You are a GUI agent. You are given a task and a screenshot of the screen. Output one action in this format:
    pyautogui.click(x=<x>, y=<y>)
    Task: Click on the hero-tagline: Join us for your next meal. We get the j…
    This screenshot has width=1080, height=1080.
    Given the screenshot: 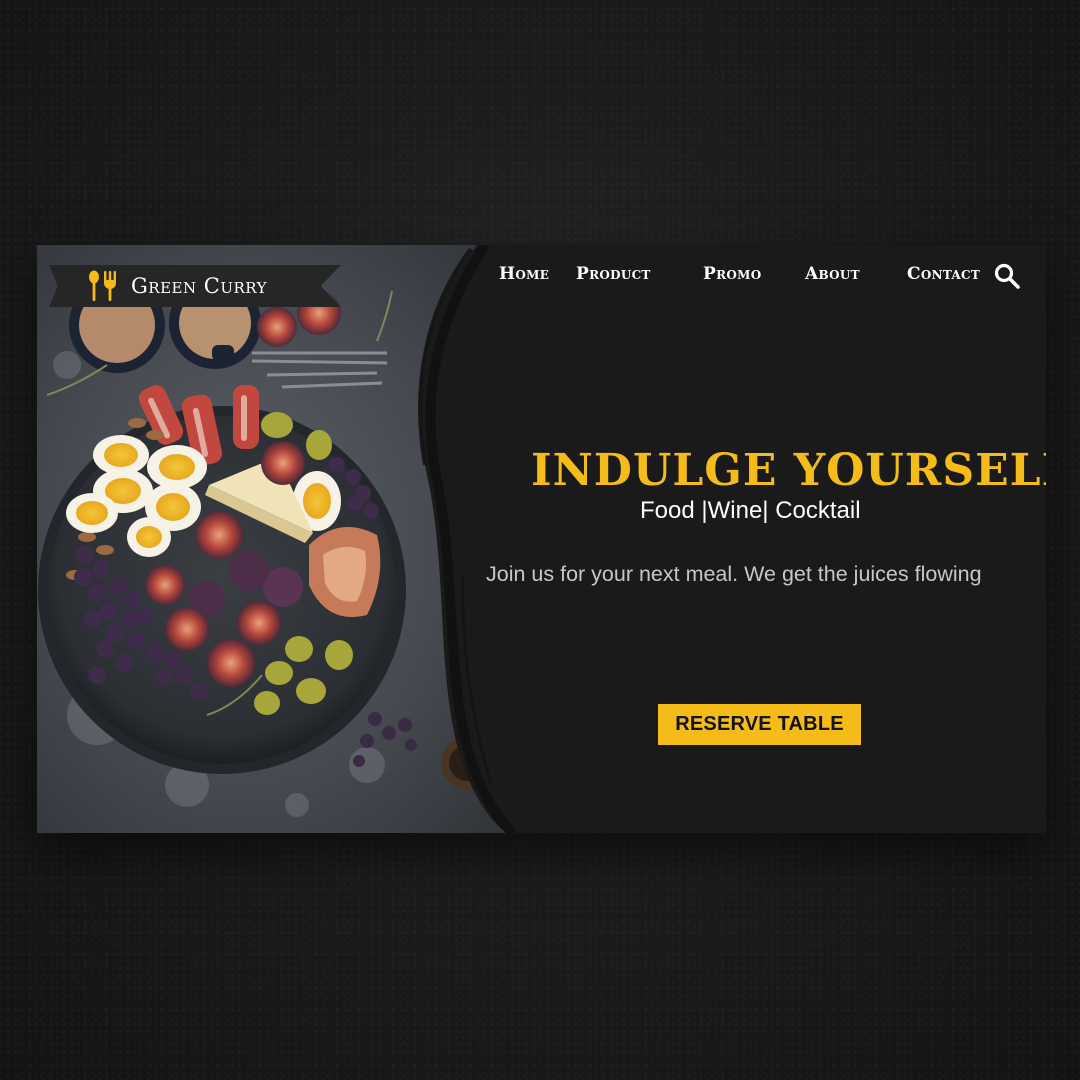 What is the action you would take?
    pyautogui.click(x=734, y=574)
    